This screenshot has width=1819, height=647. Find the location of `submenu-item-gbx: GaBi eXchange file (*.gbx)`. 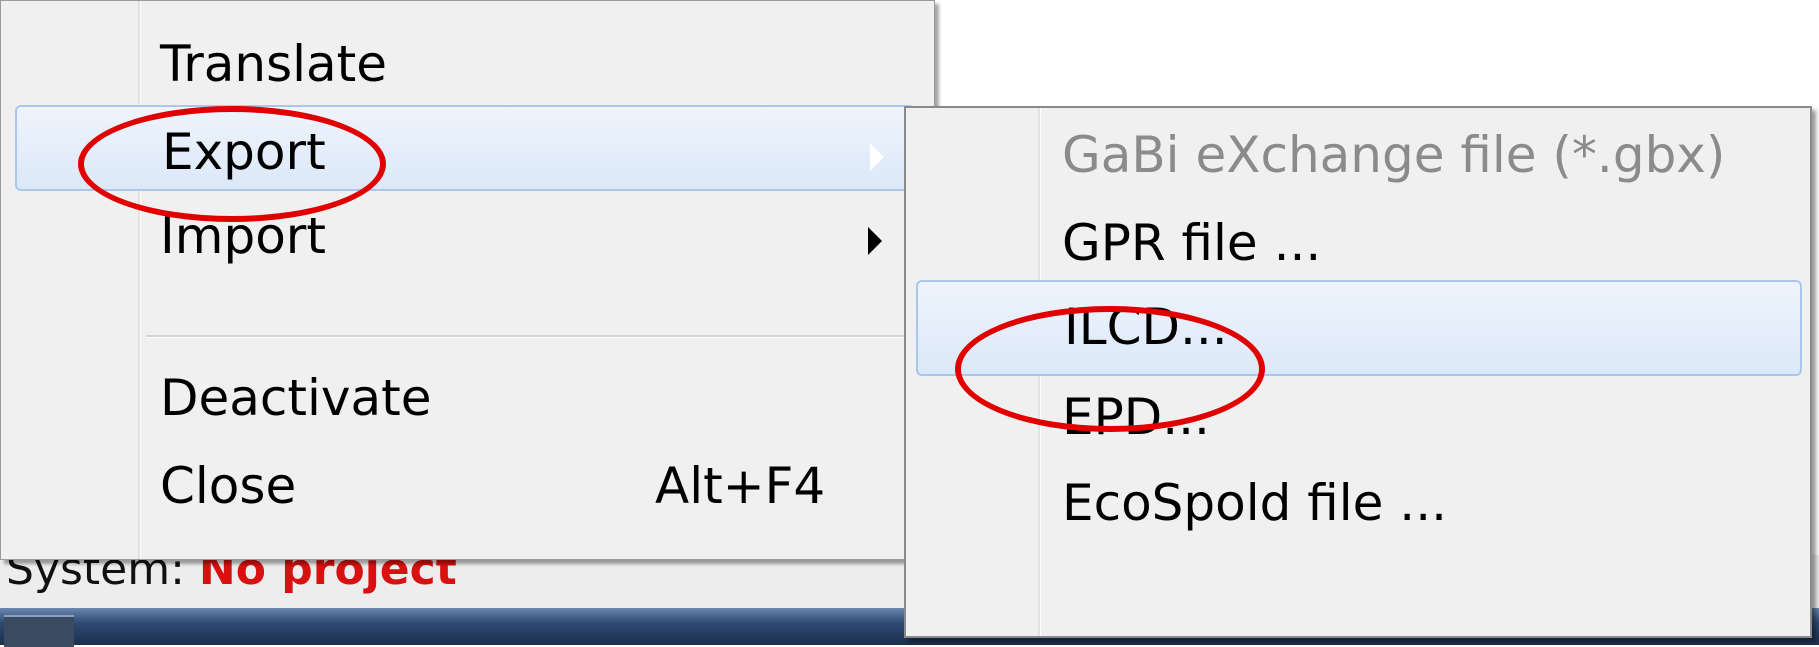

submenu-item-gbx: GaBi eXchange file (*.gbx) is located at coordinates (1359, 156).